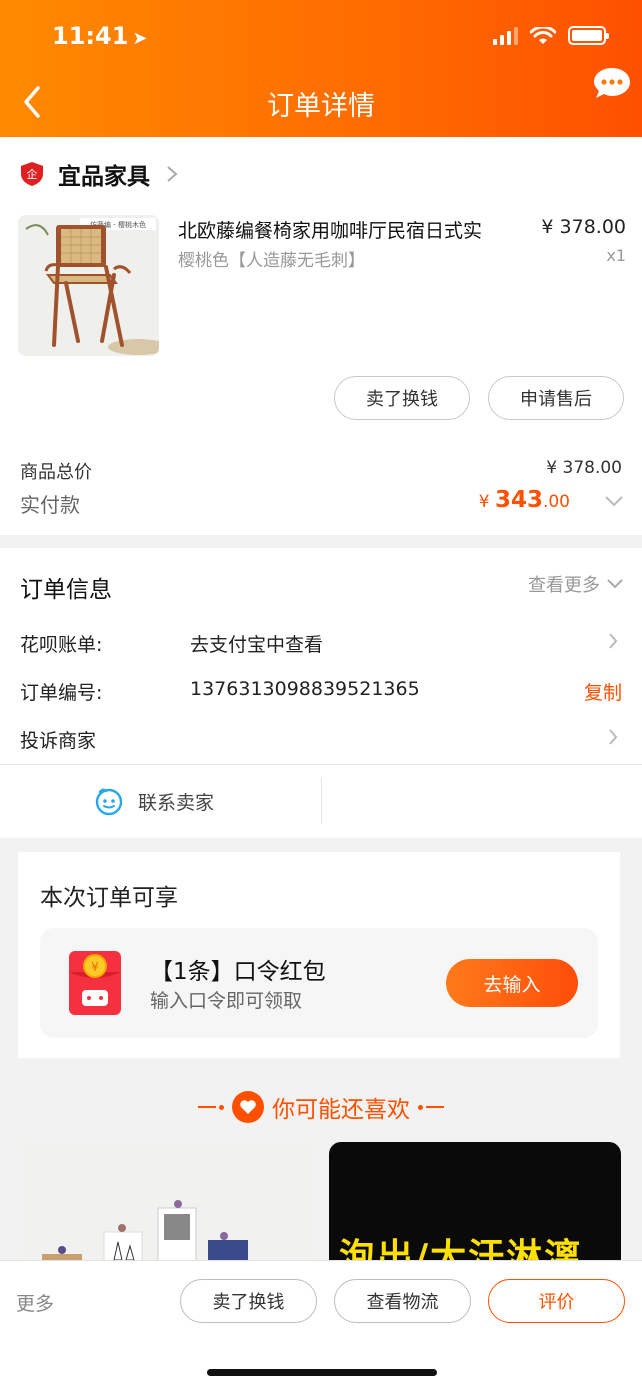  What do you see at coordinates (616, 255) in the screenshot?
I see `product-quantity: x1` at bounding box center [616, 255].